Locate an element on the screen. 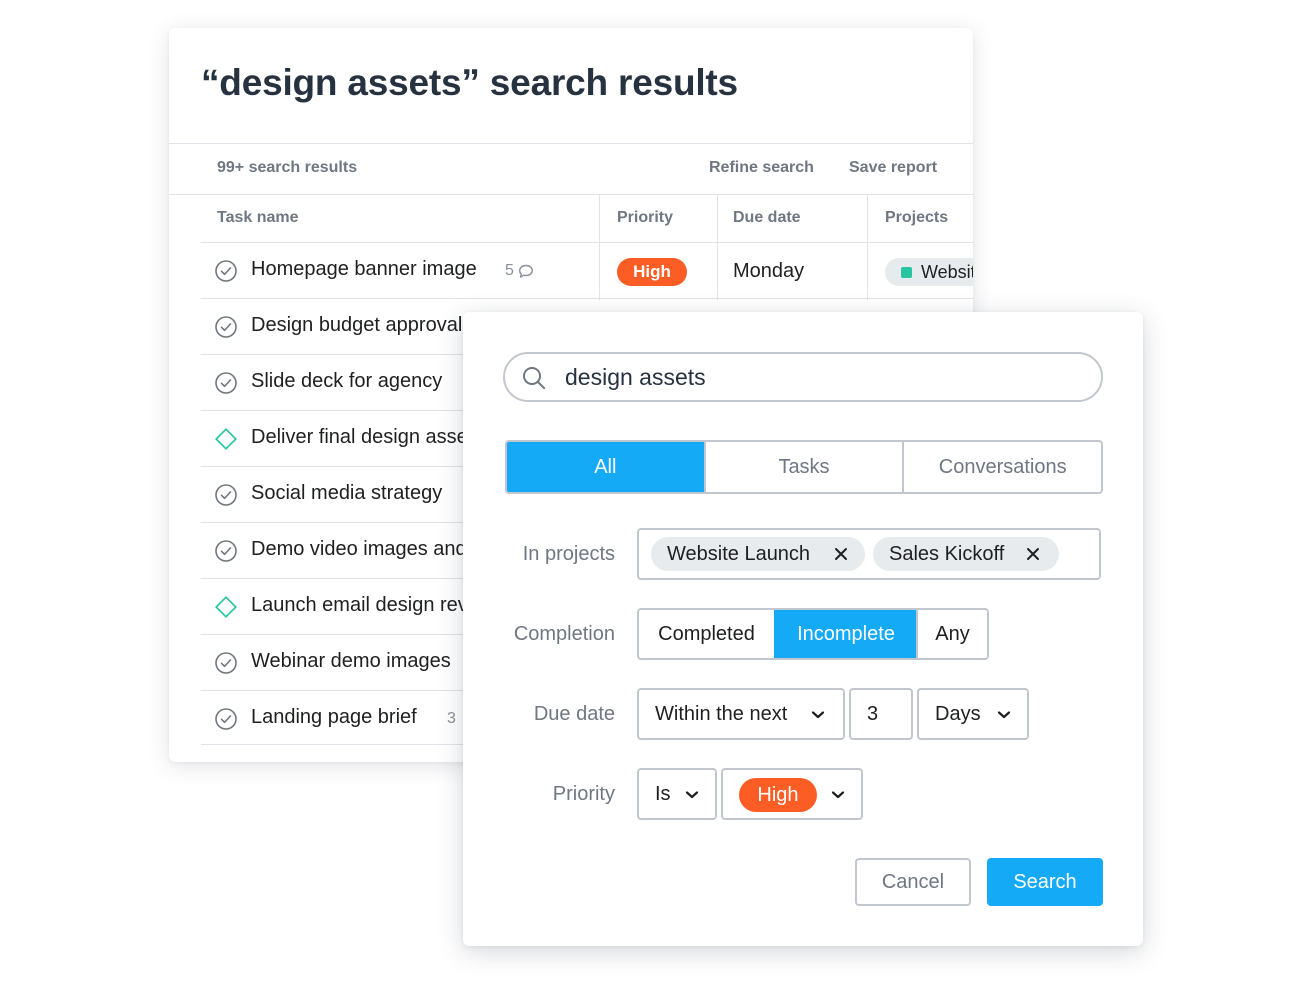 The image size is (1312, 994). project-tag: Sales Kickoff is located at coordinates (966, 554).